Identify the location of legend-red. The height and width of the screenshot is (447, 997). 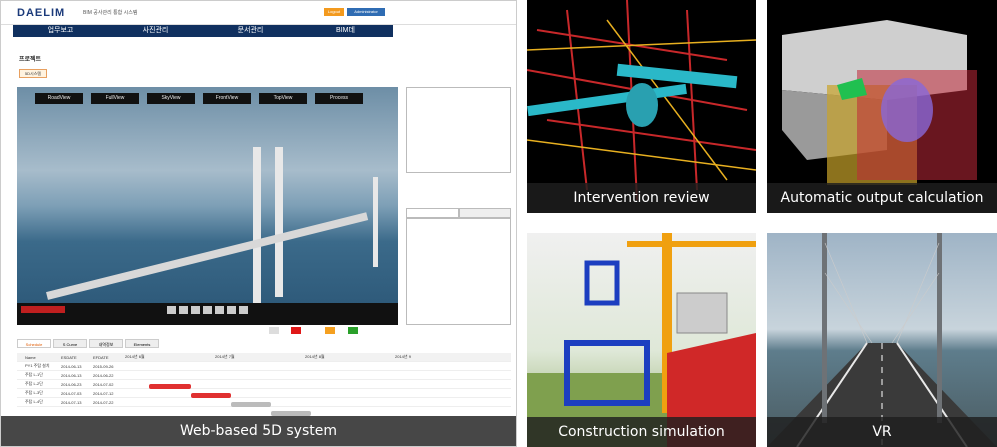
(296, 330).